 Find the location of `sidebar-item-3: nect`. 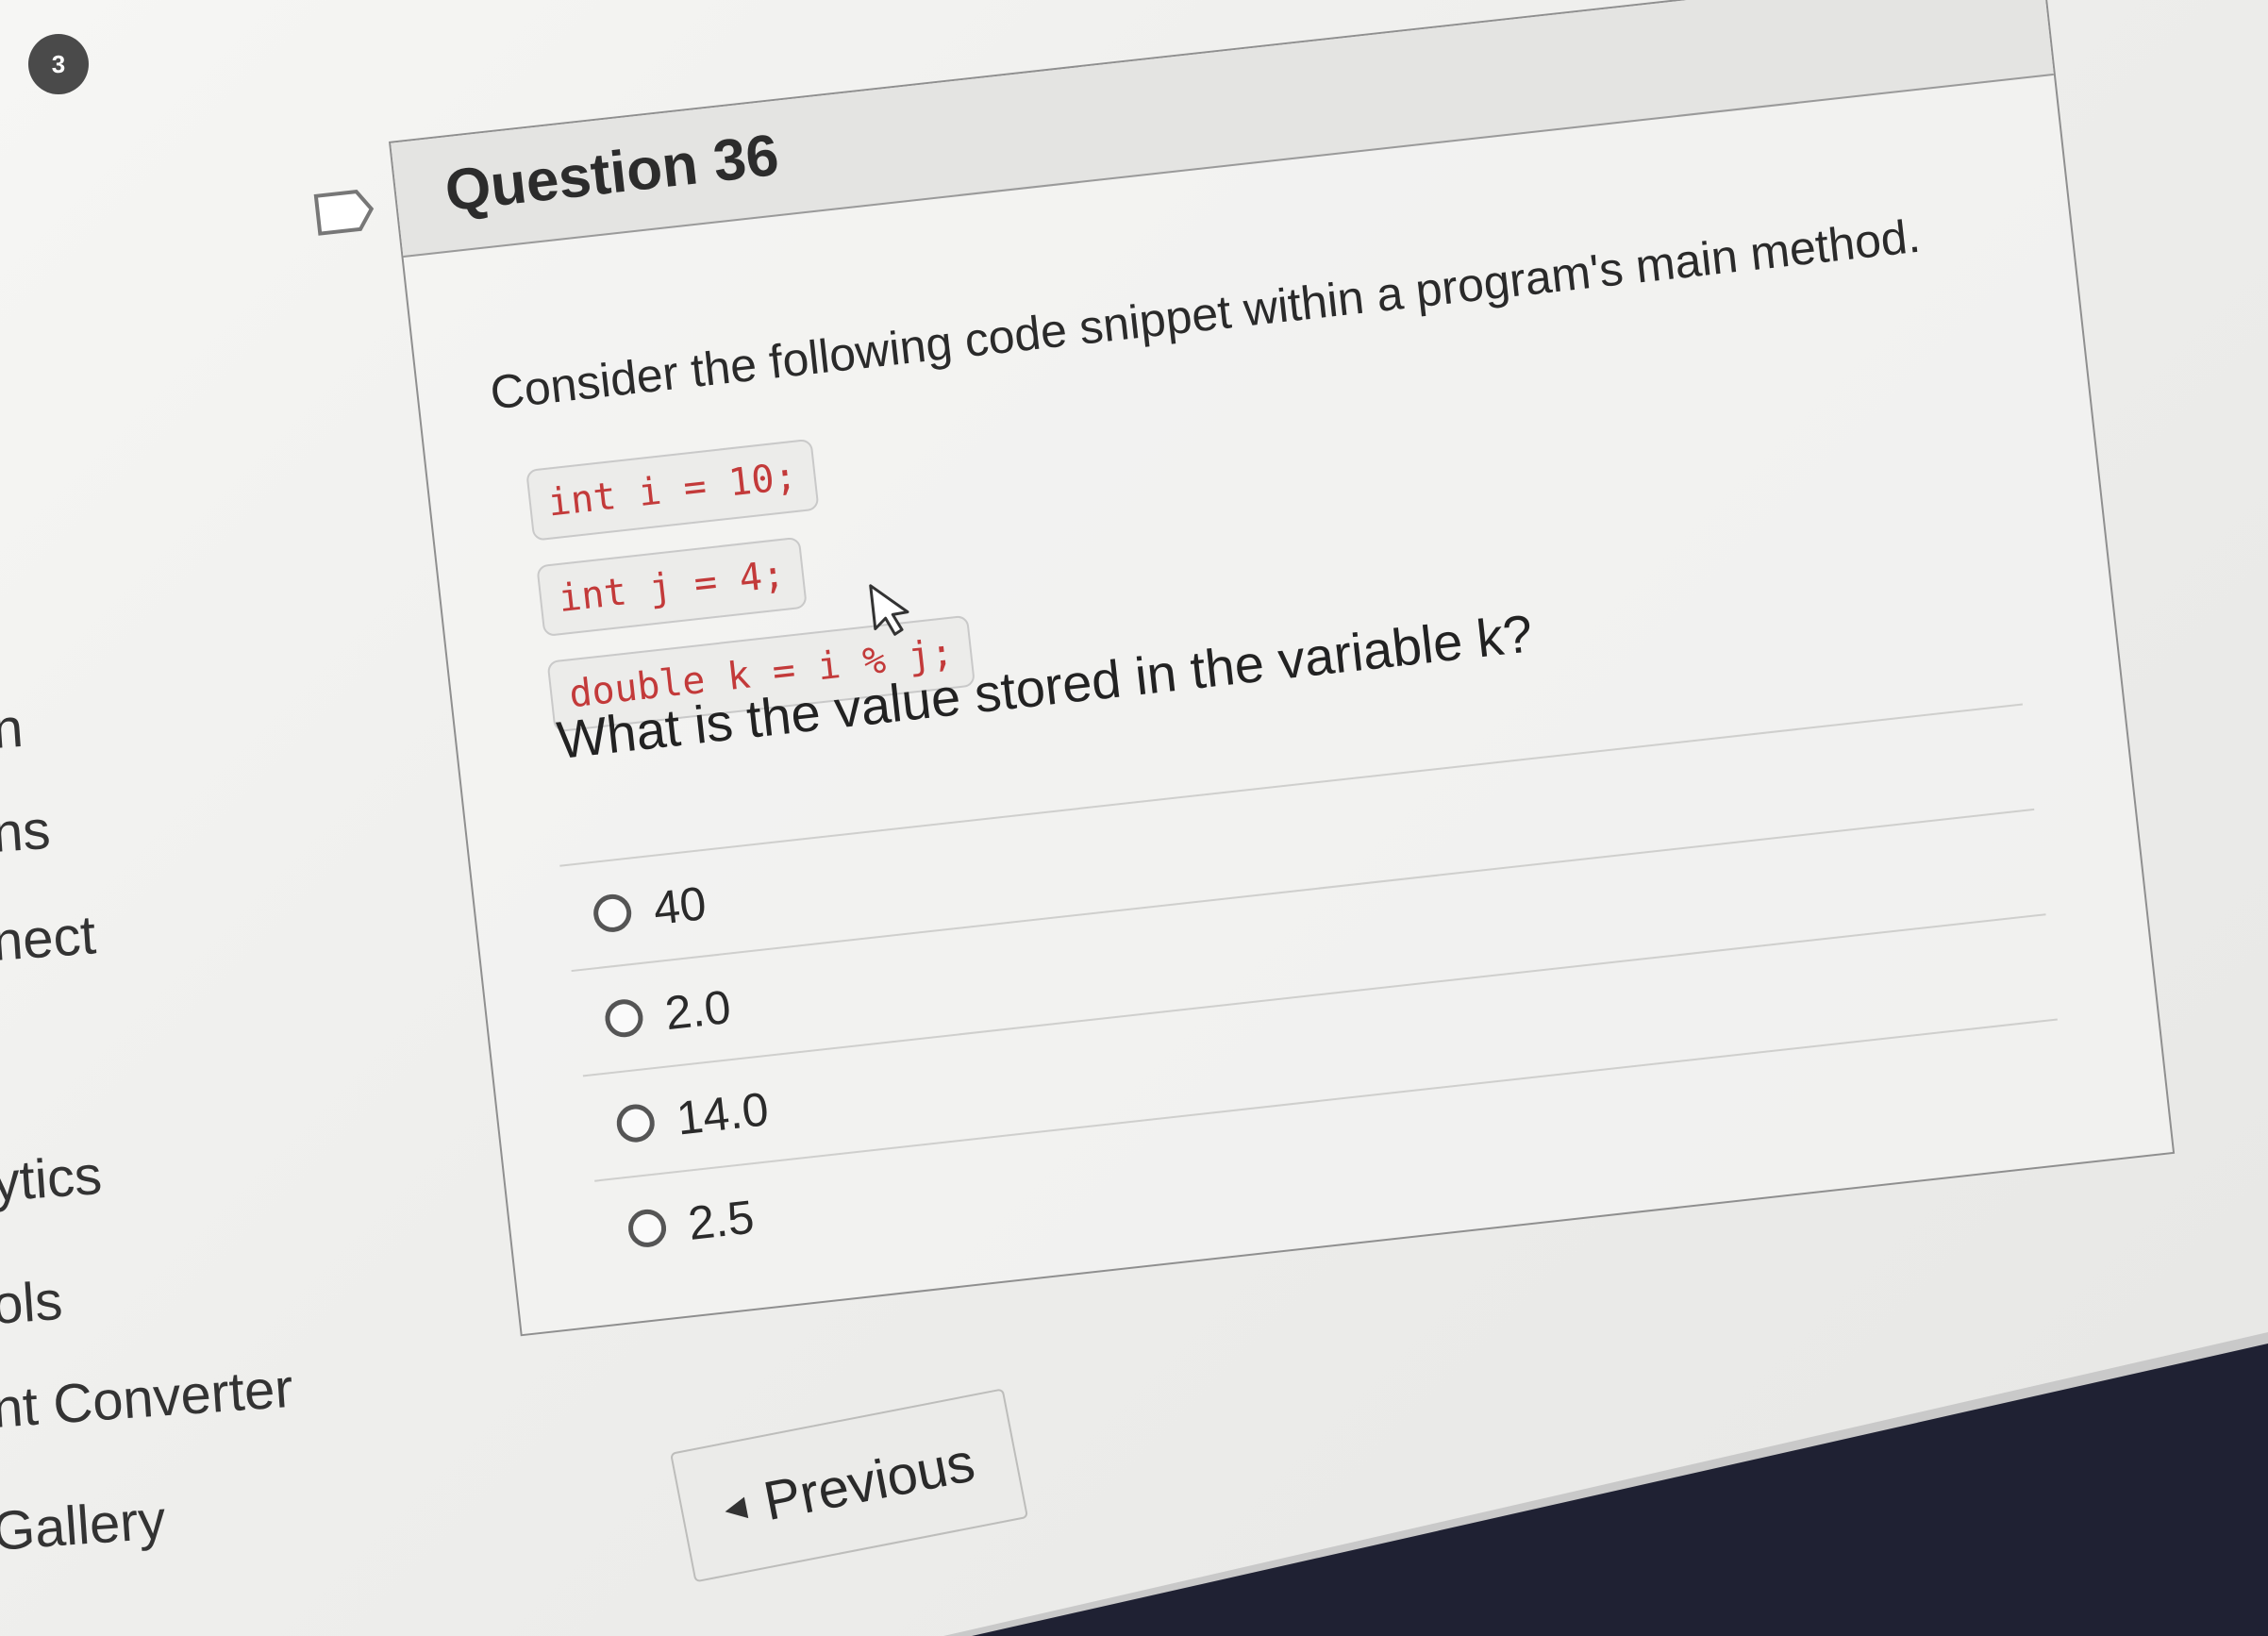

sidebar-item-3: nect is located at coordinates (49, 938).